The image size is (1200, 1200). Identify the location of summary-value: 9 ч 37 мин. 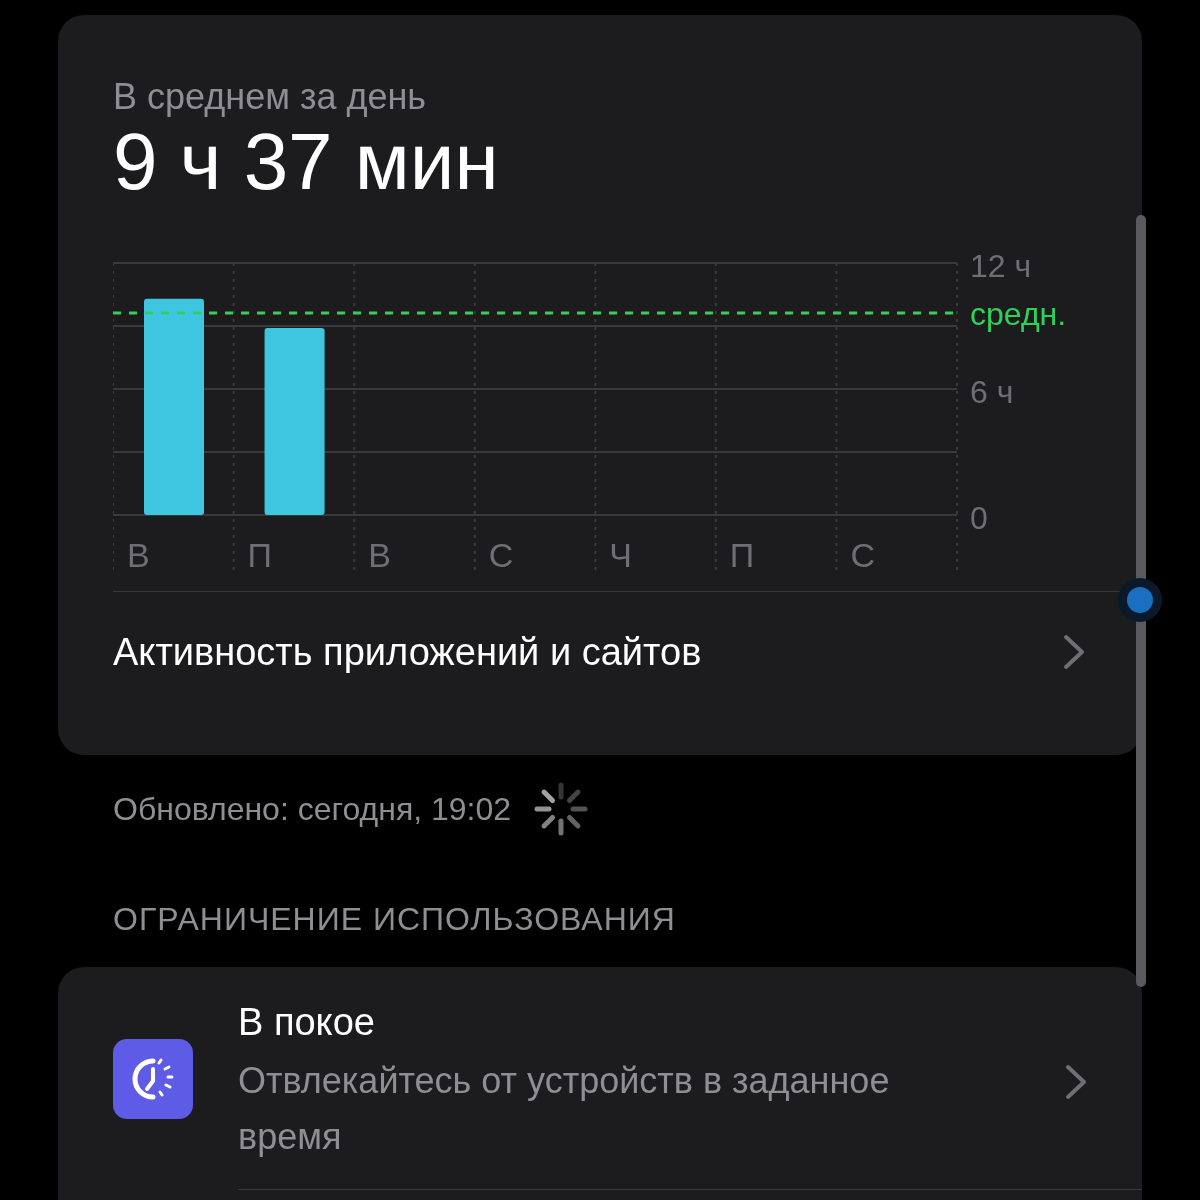
(306, 162).